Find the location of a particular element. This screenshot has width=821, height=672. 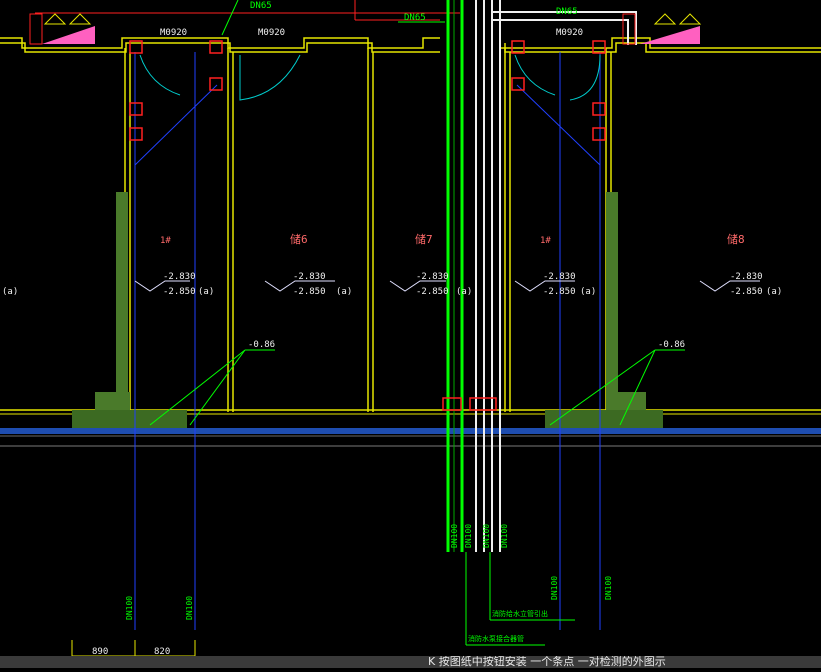

door-m0920-b: M0920 is located at coordinates (271, 33).